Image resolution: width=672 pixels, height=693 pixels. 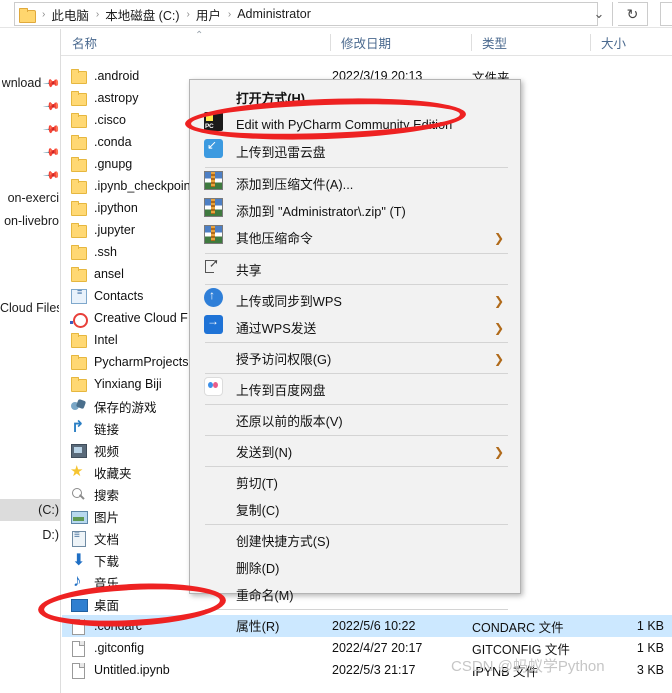 I want to click on file-name-cell: 收藏夹, so click(x=101, y=472).